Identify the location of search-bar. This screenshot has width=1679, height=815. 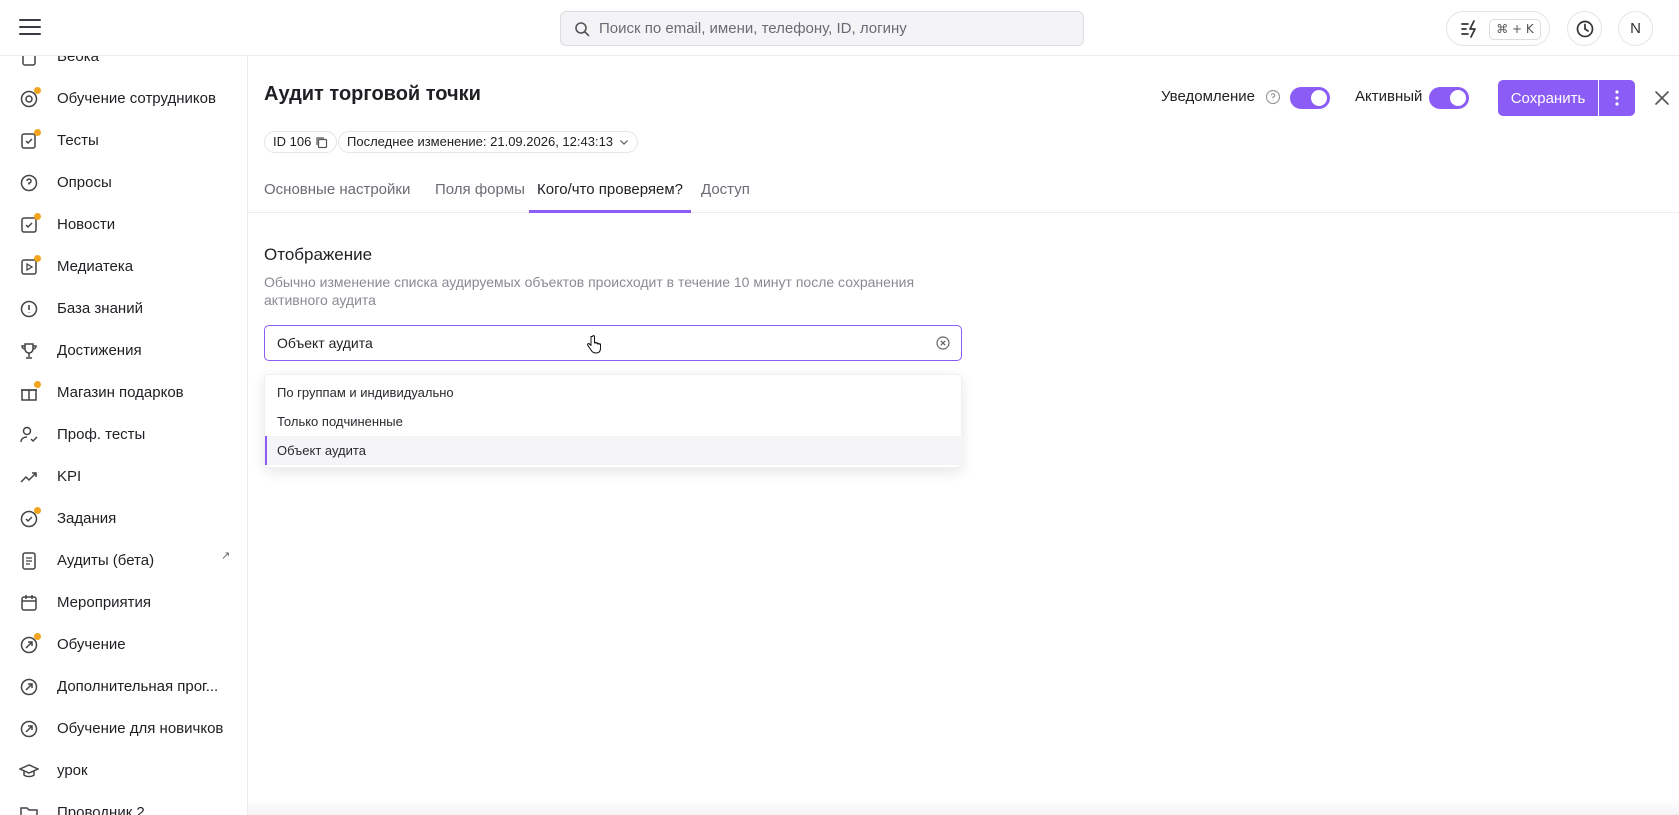
(822, 28).